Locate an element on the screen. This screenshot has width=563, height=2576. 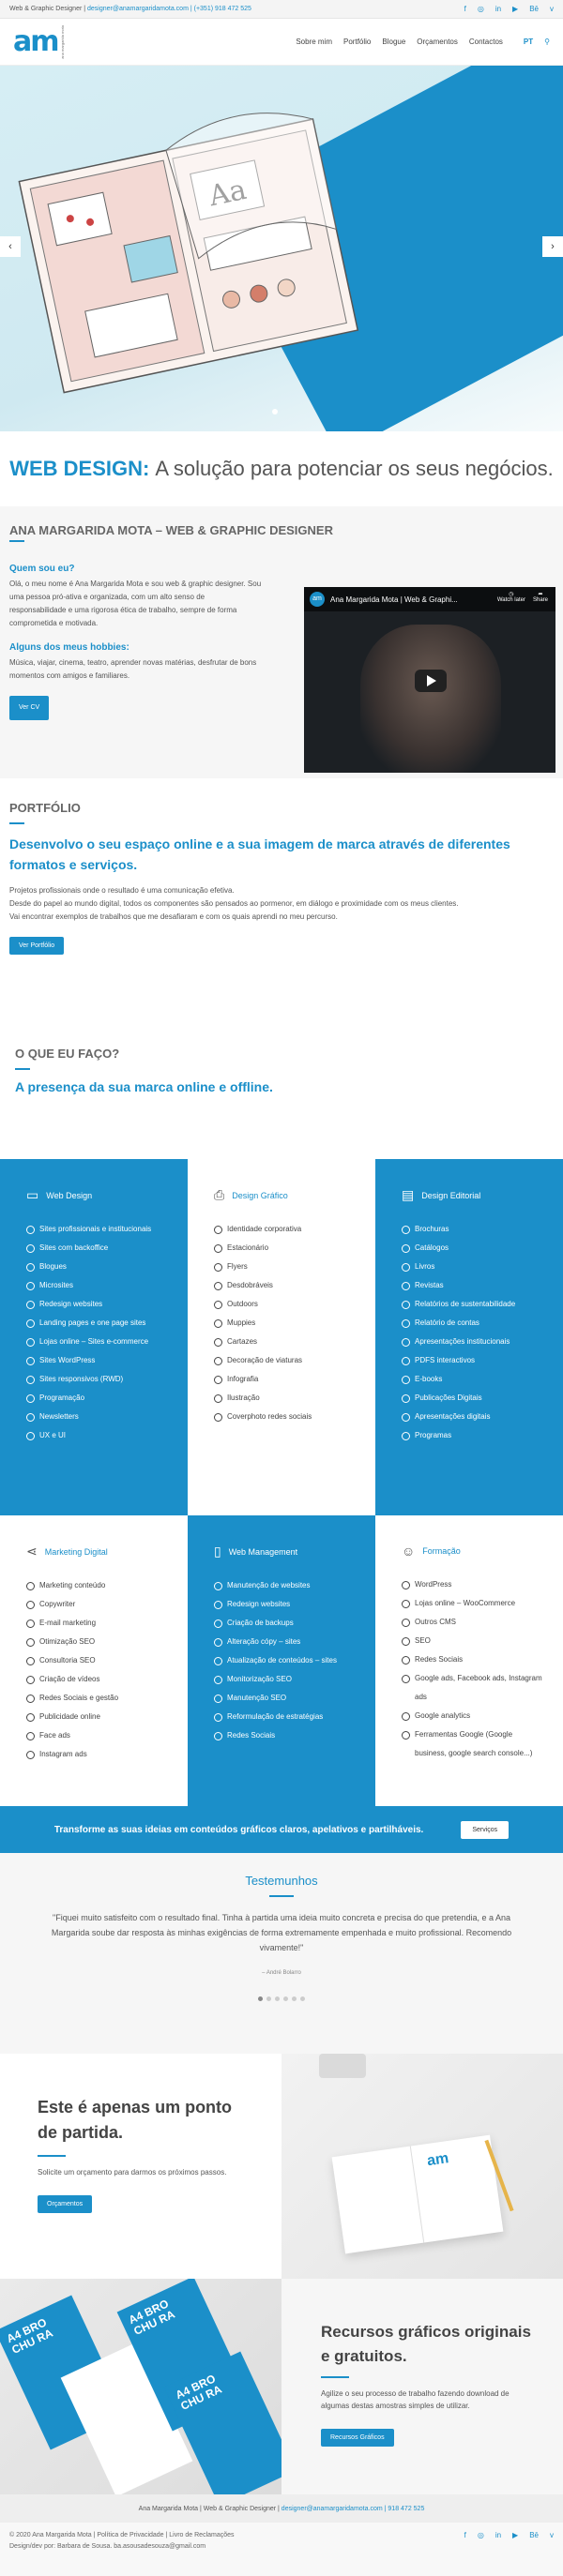
quote-request-rule is located at coordinates (52, 2156).